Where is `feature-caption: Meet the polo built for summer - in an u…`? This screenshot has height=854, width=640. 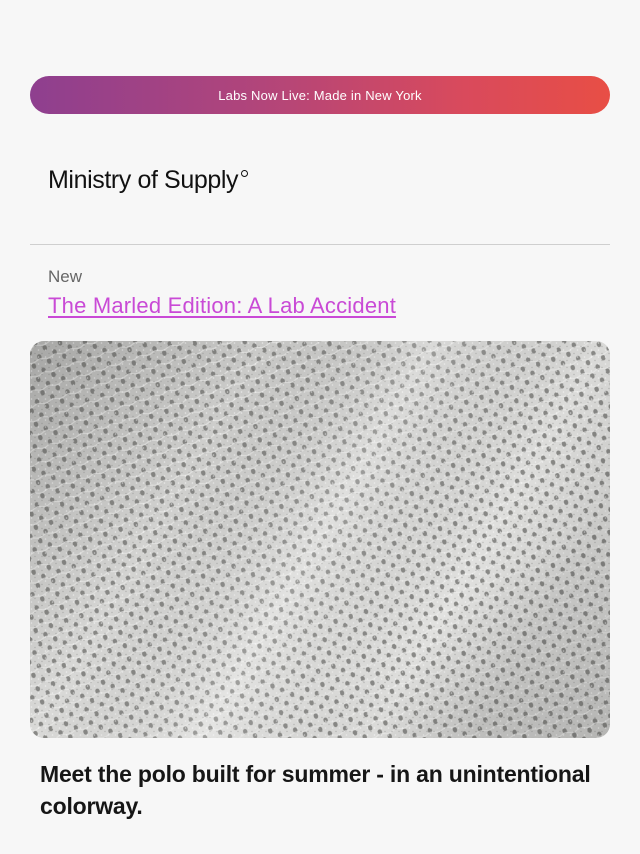
feature-caption: Meet the polo built for summer - in an u… is located at coordinates (315, 790).